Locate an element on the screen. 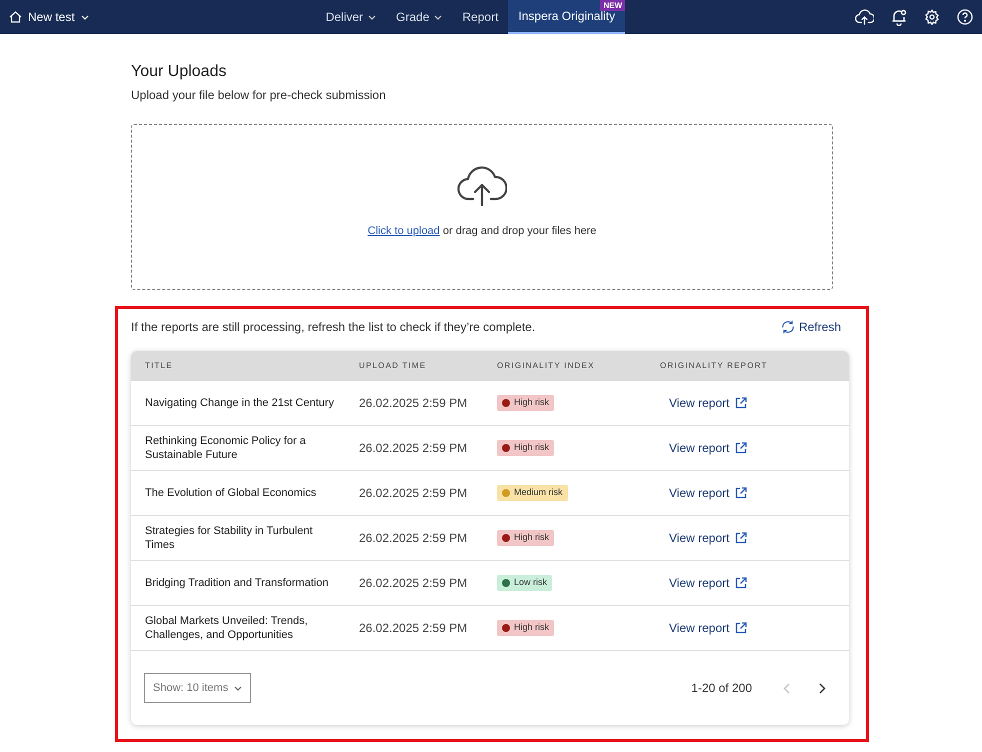 Image resolution: width=982 pixels, height=752 pixels. refresh-icon is located at coordinates (787, 327).